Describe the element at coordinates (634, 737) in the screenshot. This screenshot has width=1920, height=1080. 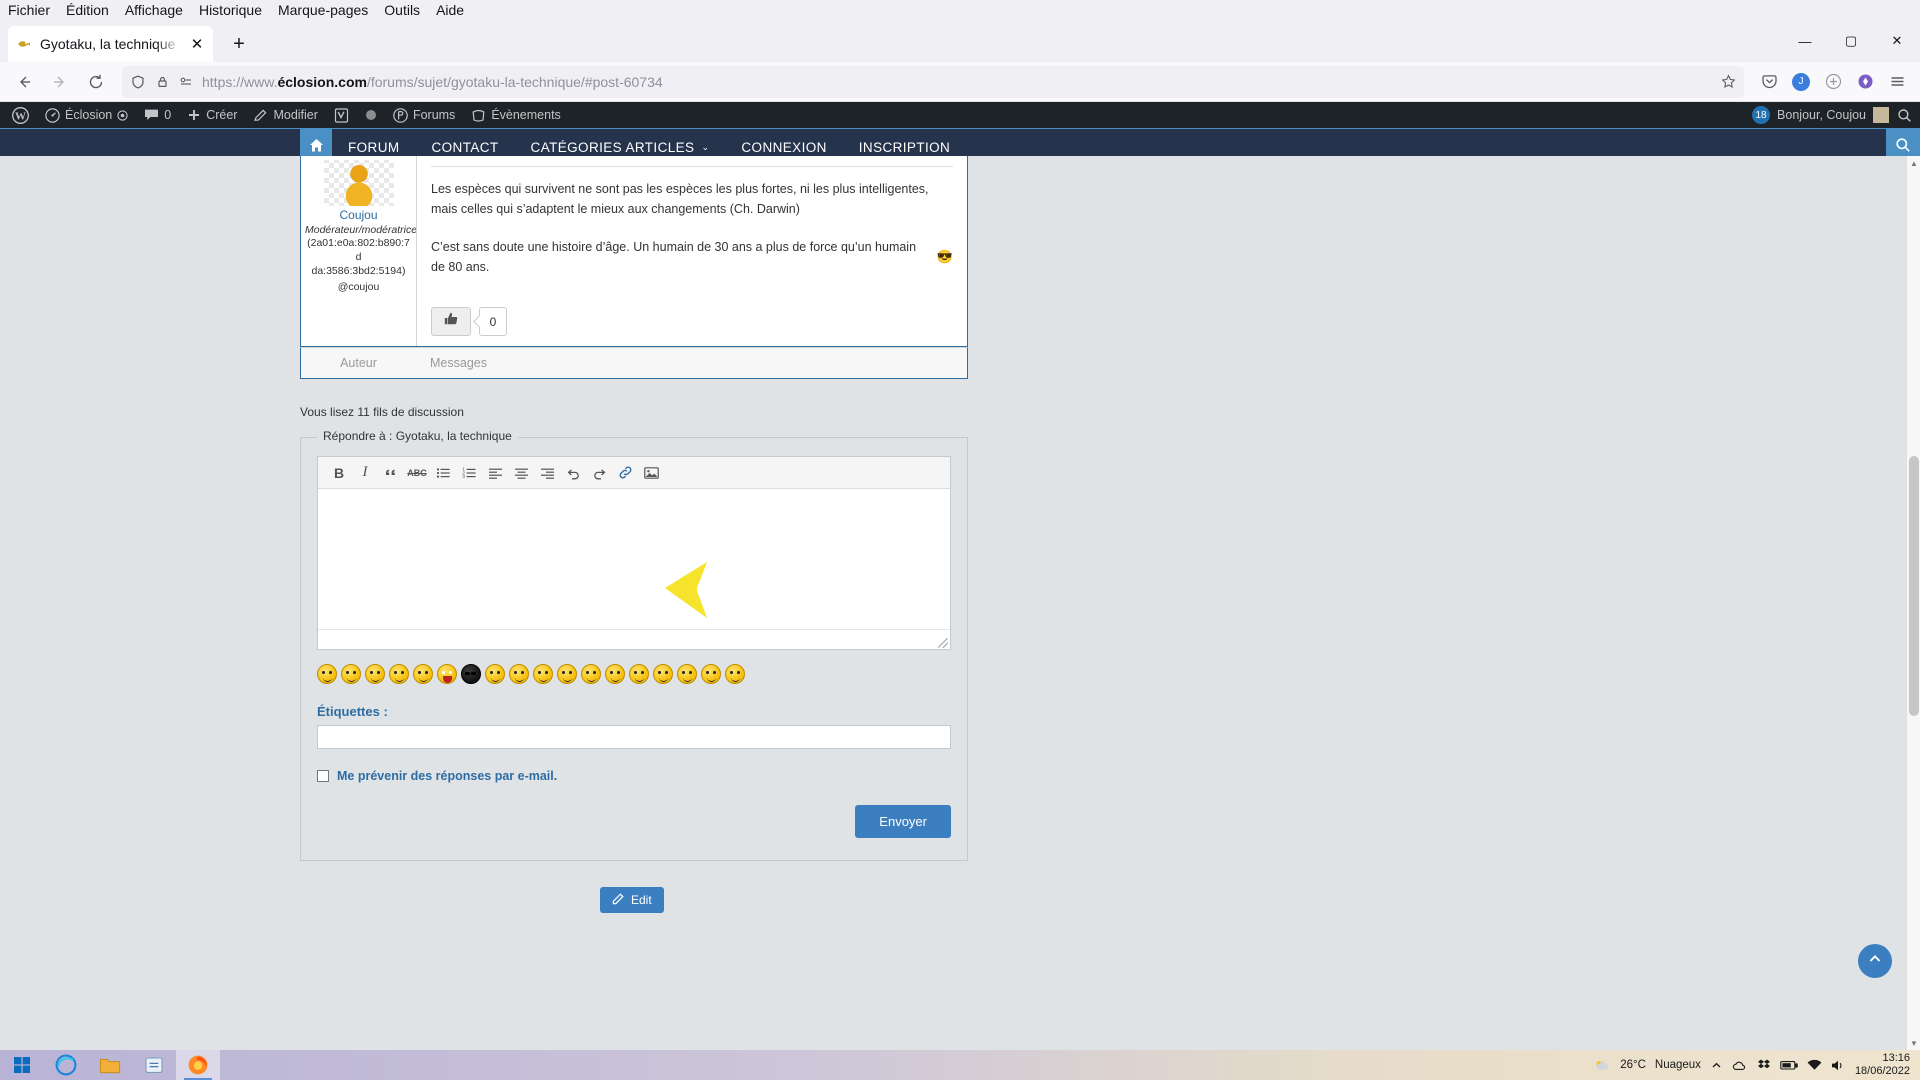
I see `tags-input` at that location.